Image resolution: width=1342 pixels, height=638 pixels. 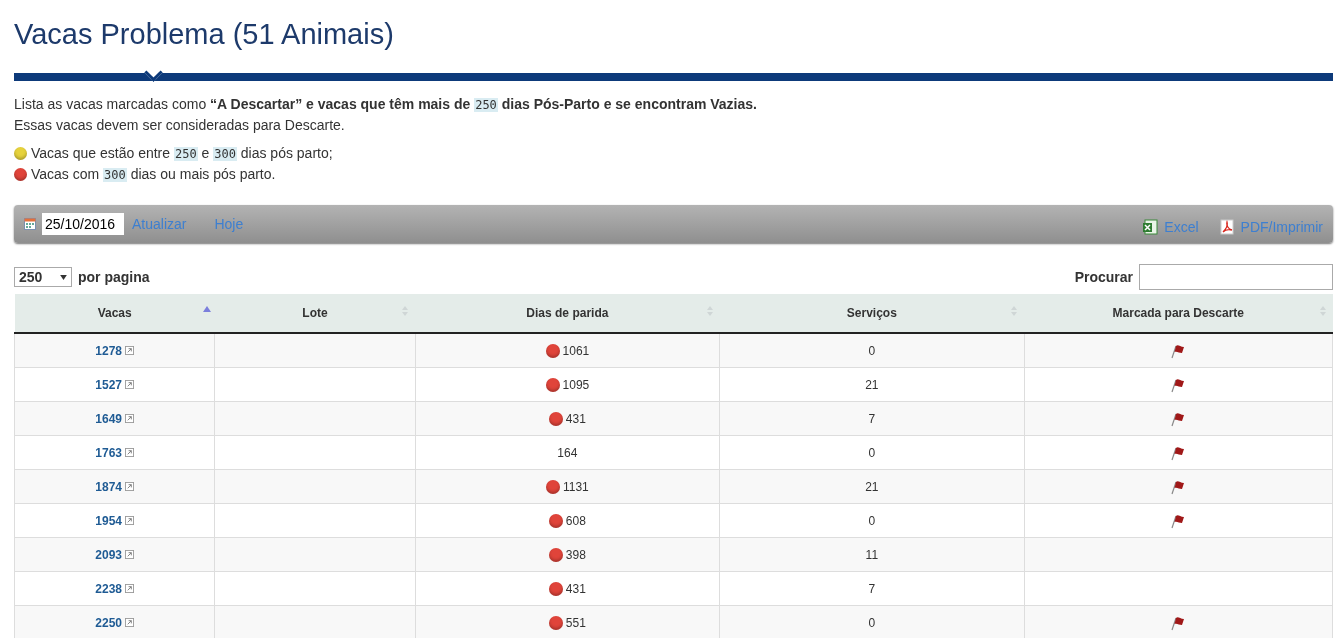 I want to click on legend-text: Vacas que estão entre 250 e 300 dias pós parto;, so click(x=182, y=153).